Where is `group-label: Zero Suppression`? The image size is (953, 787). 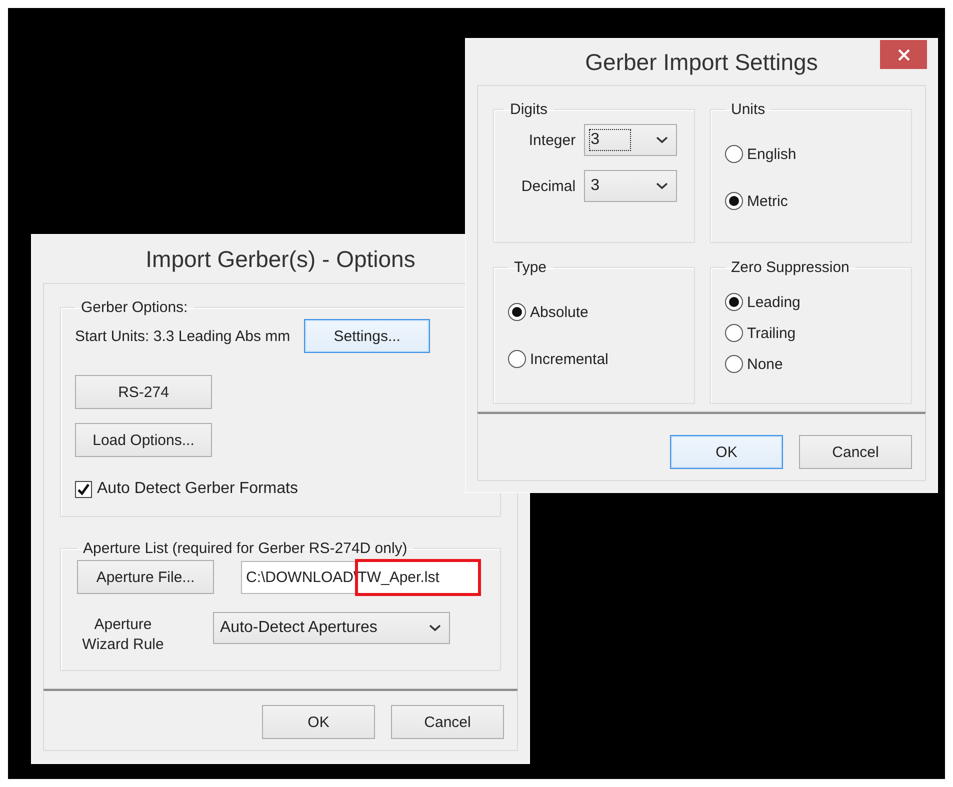
group-label: Zero Suppression is located at coordinates (790, 267).